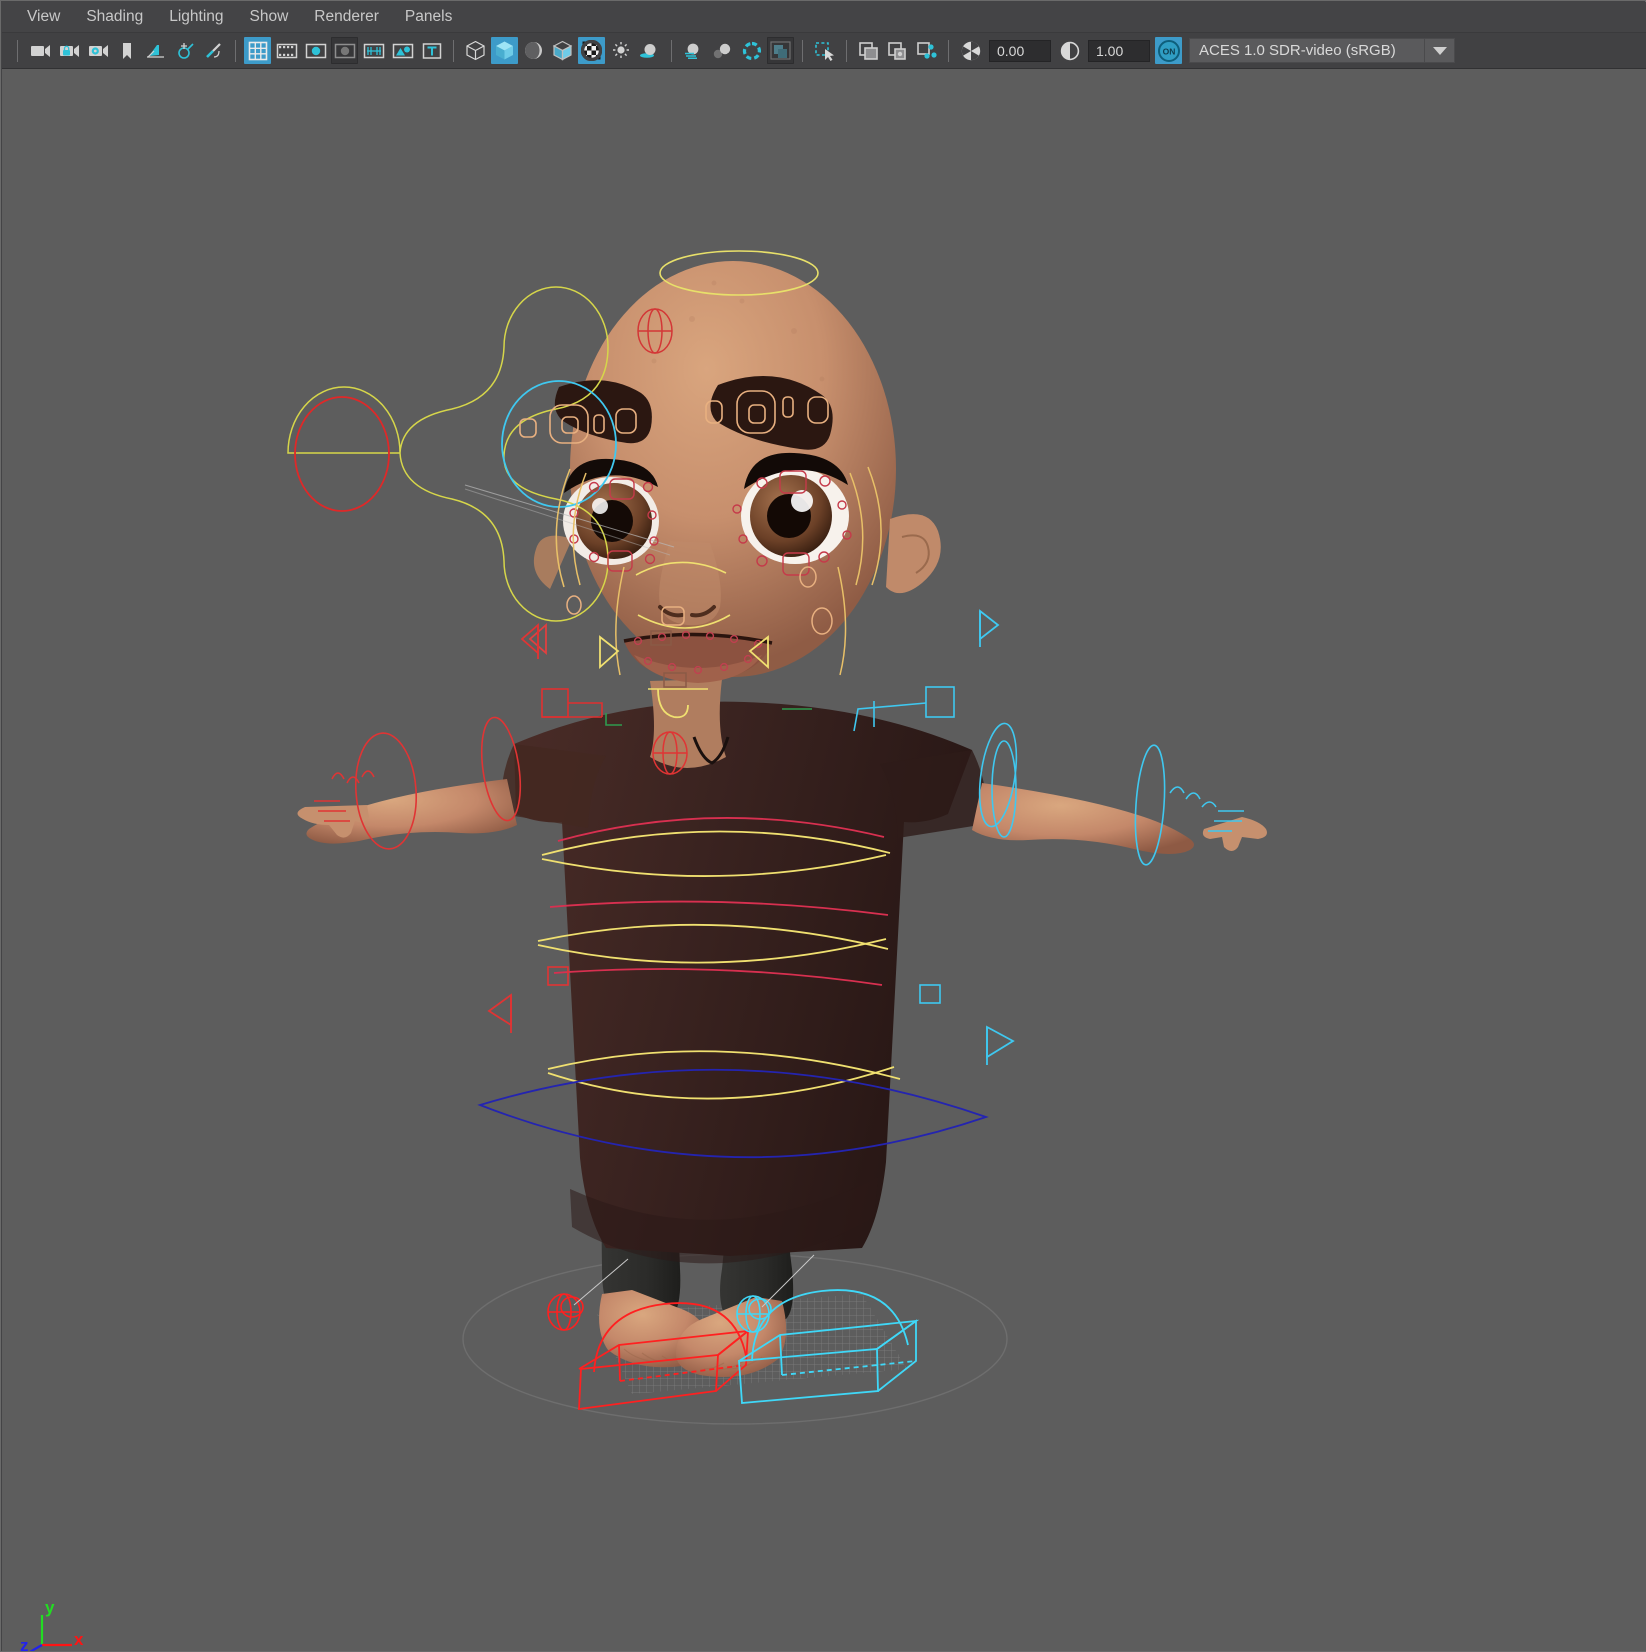 The image size is (1646, 1652). Describe the element at coordinates (1069, 50) in the screenshot. I see `contrast-icon` at that location.